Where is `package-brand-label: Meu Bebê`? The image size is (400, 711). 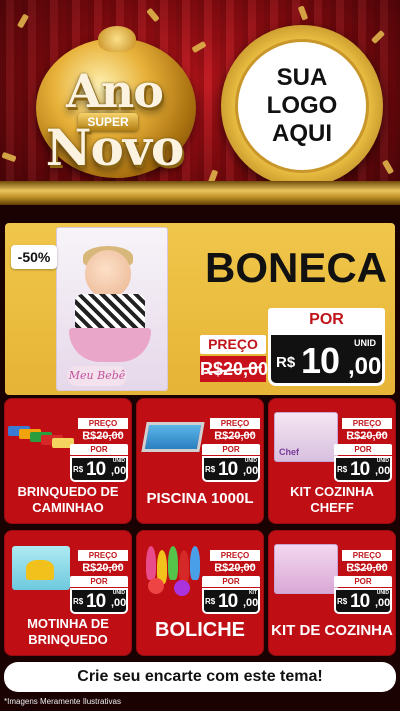 package-brand-label: Meu Bebê is located at coordinates (97, 376).